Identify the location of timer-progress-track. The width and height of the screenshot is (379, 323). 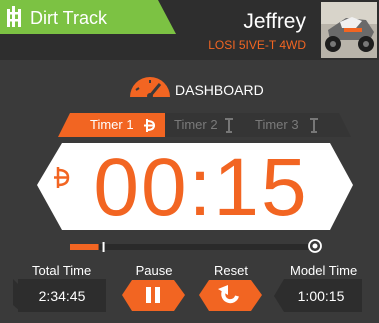
(189, 247).